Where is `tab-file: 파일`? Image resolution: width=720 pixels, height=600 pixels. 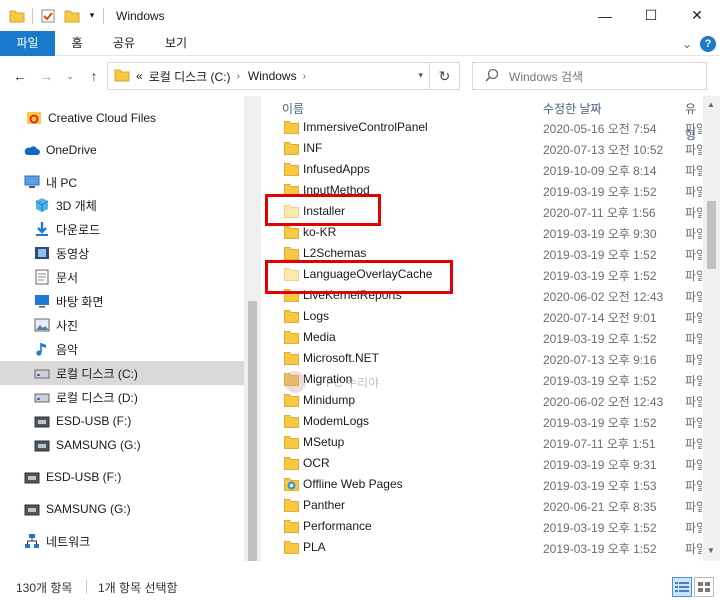
tab-file: 파일 is located at coordinates (27, 43).